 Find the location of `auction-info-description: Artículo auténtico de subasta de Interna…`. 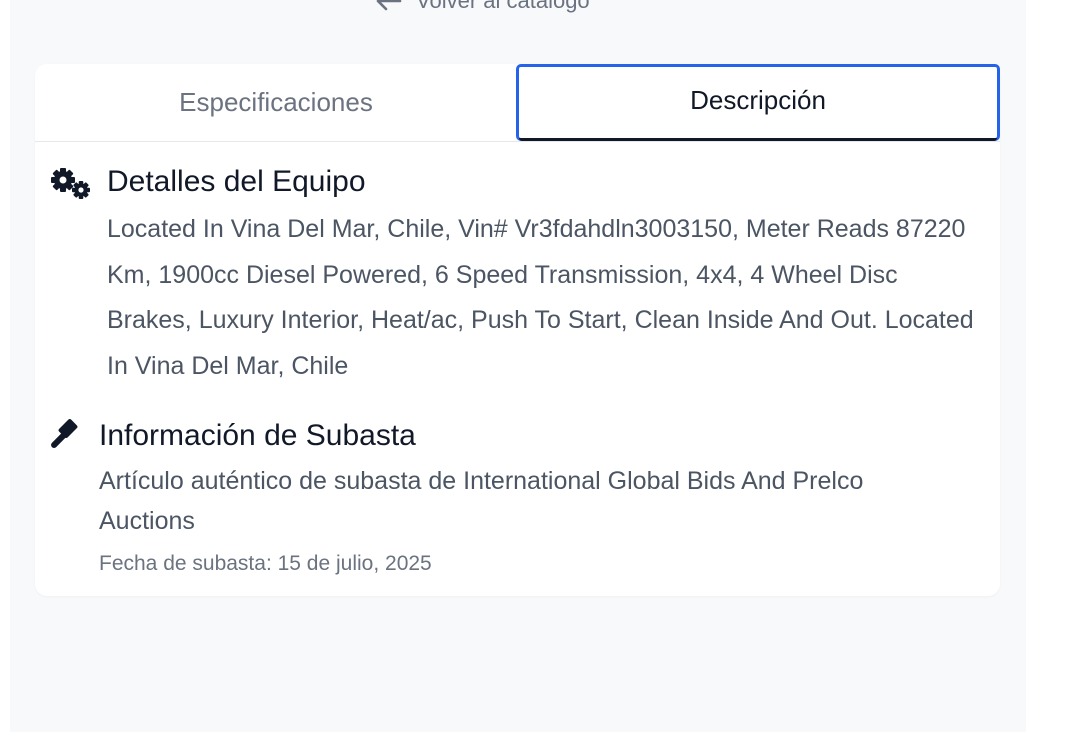

auction-info-description: Artículo auténtico de subasta de Interna… is located at coordinates (481, 501).